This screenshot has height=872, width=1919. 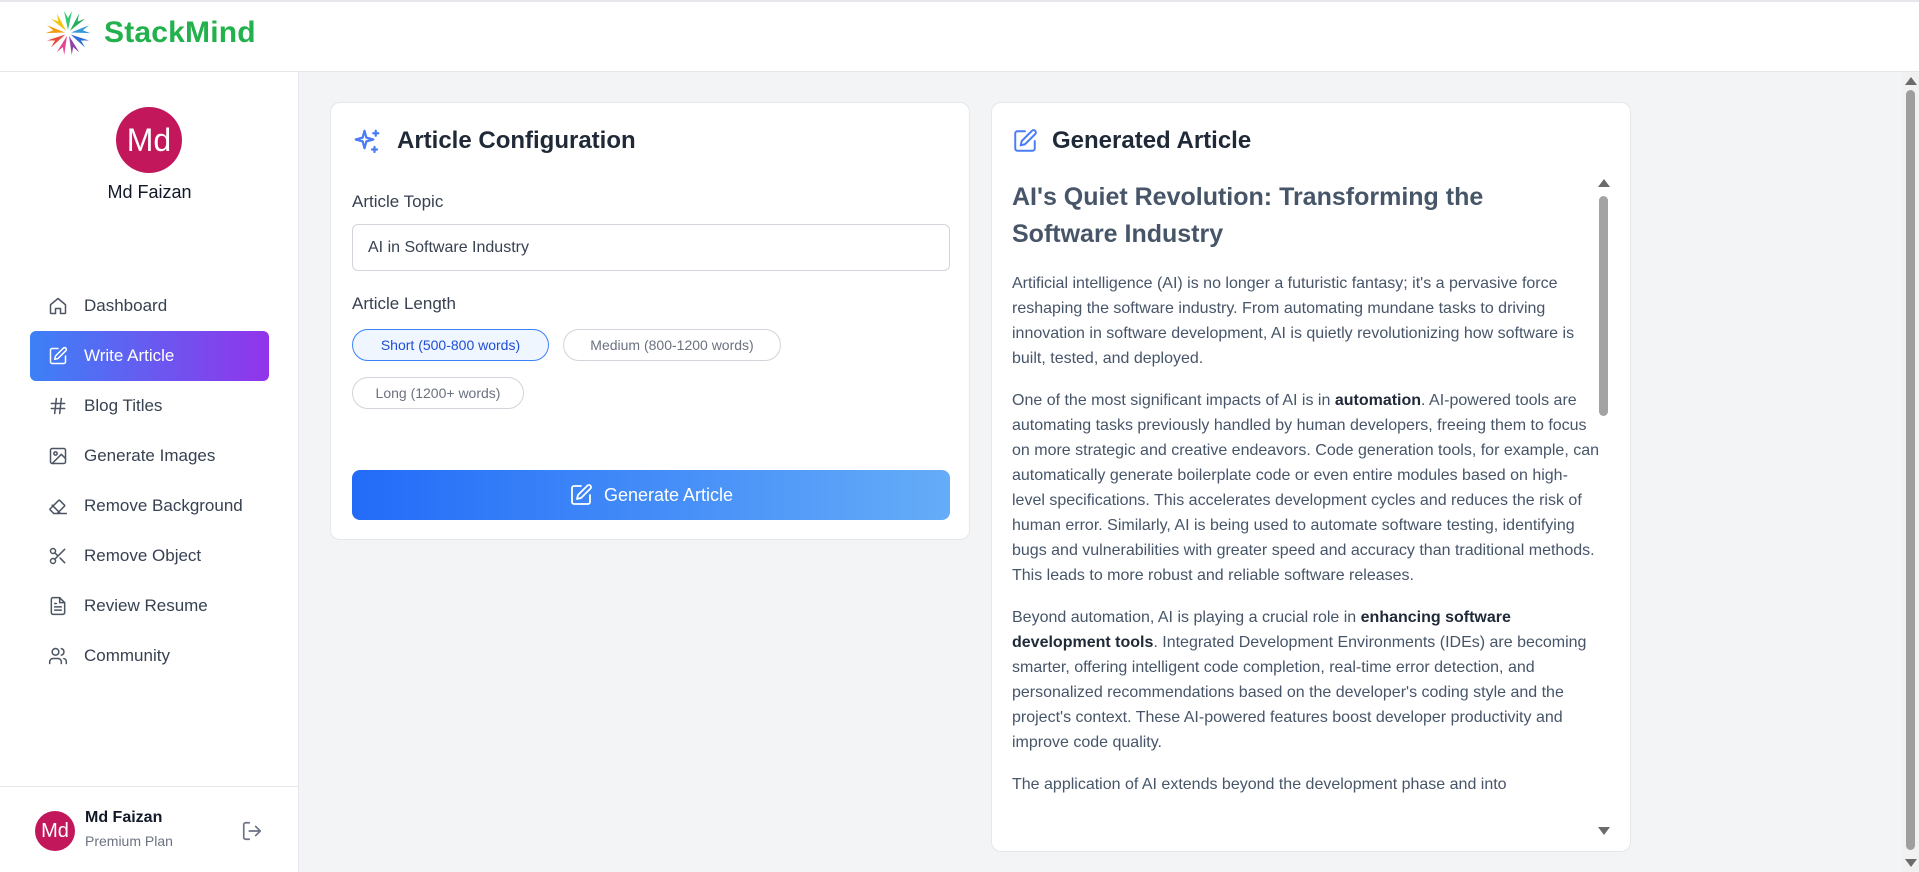 I want to click on article-scrollbar, so click(x=1603, y=507).